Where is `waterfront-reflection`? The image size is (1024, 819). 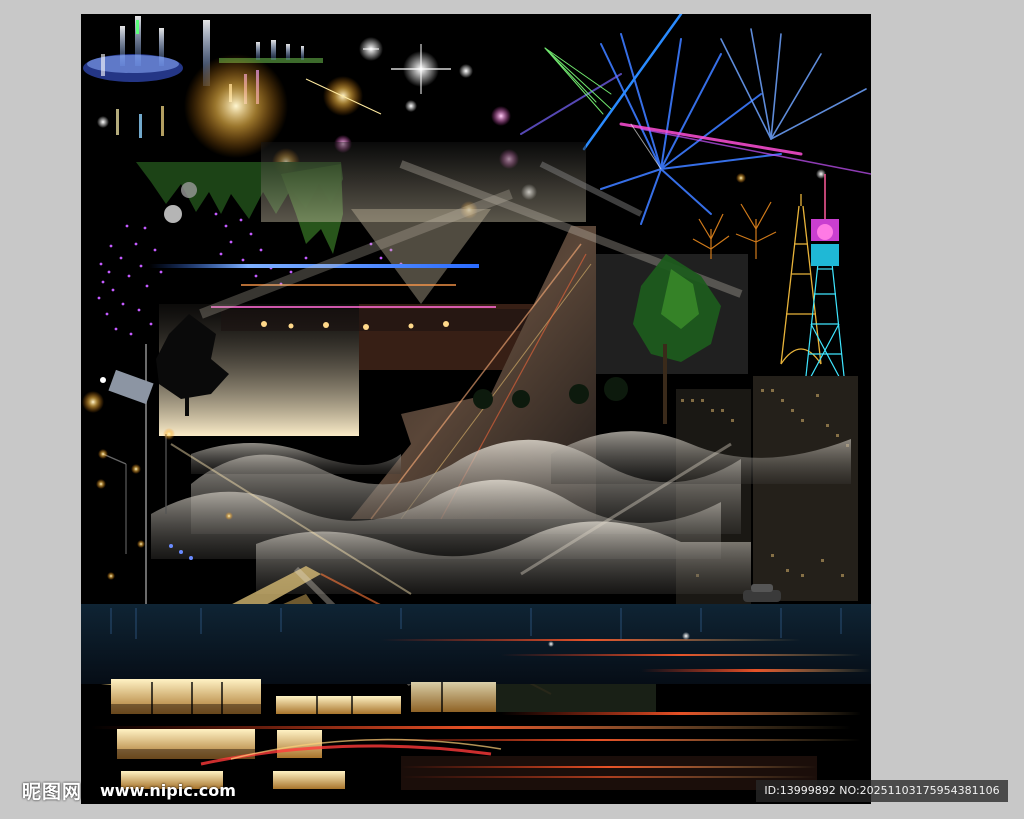 waterfront-reflection is located at coordinates (476, 644).